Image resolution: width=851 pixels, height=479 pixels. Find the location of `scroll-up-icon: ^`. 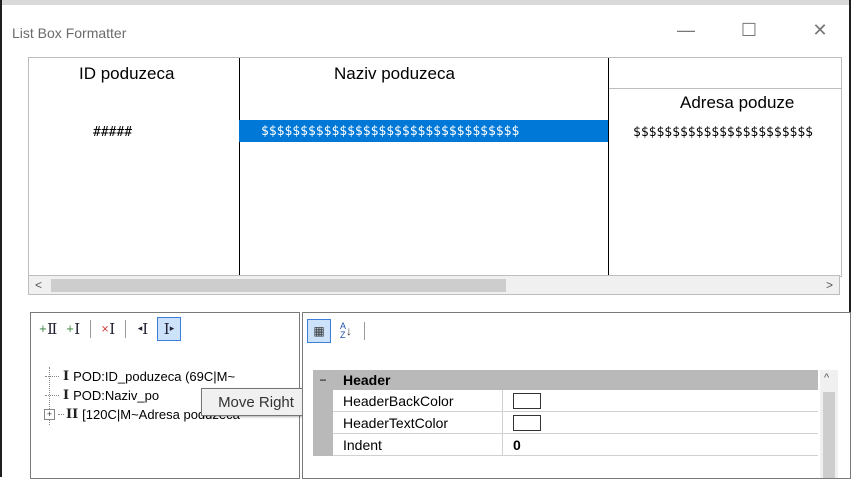

scroll-up-icon: ^ is located at coordinates (826, 378).